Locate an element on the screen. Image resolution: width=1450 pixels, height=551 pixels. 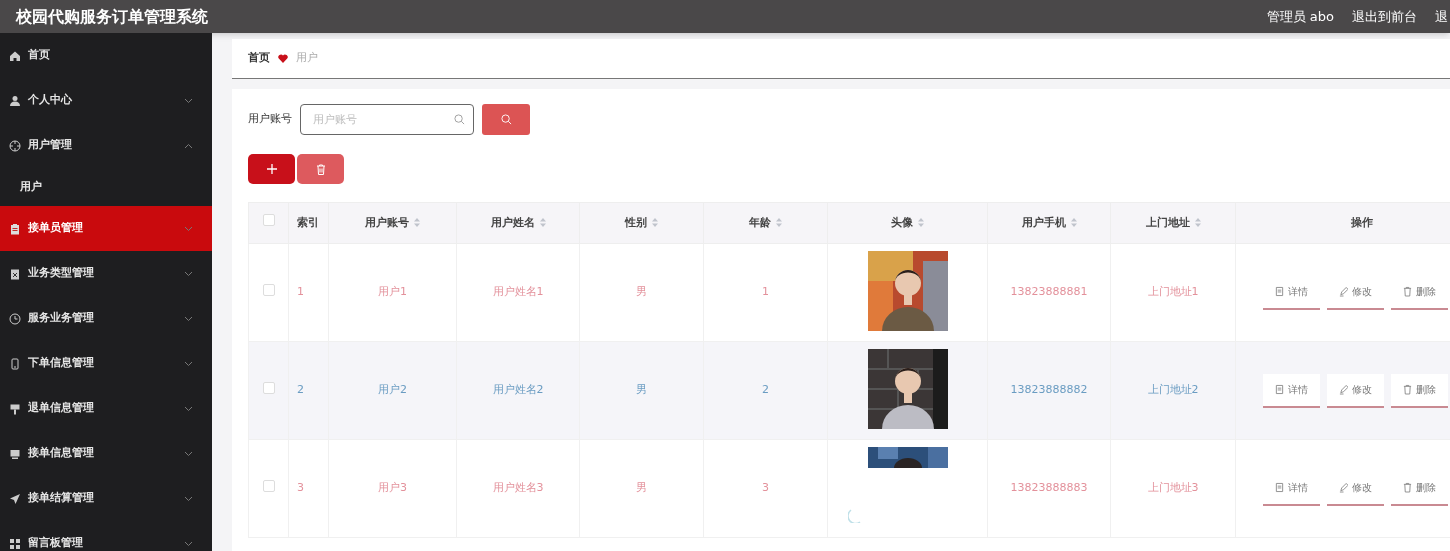
table-cell: 用户姓名2 is located at coordinates (518, 390).